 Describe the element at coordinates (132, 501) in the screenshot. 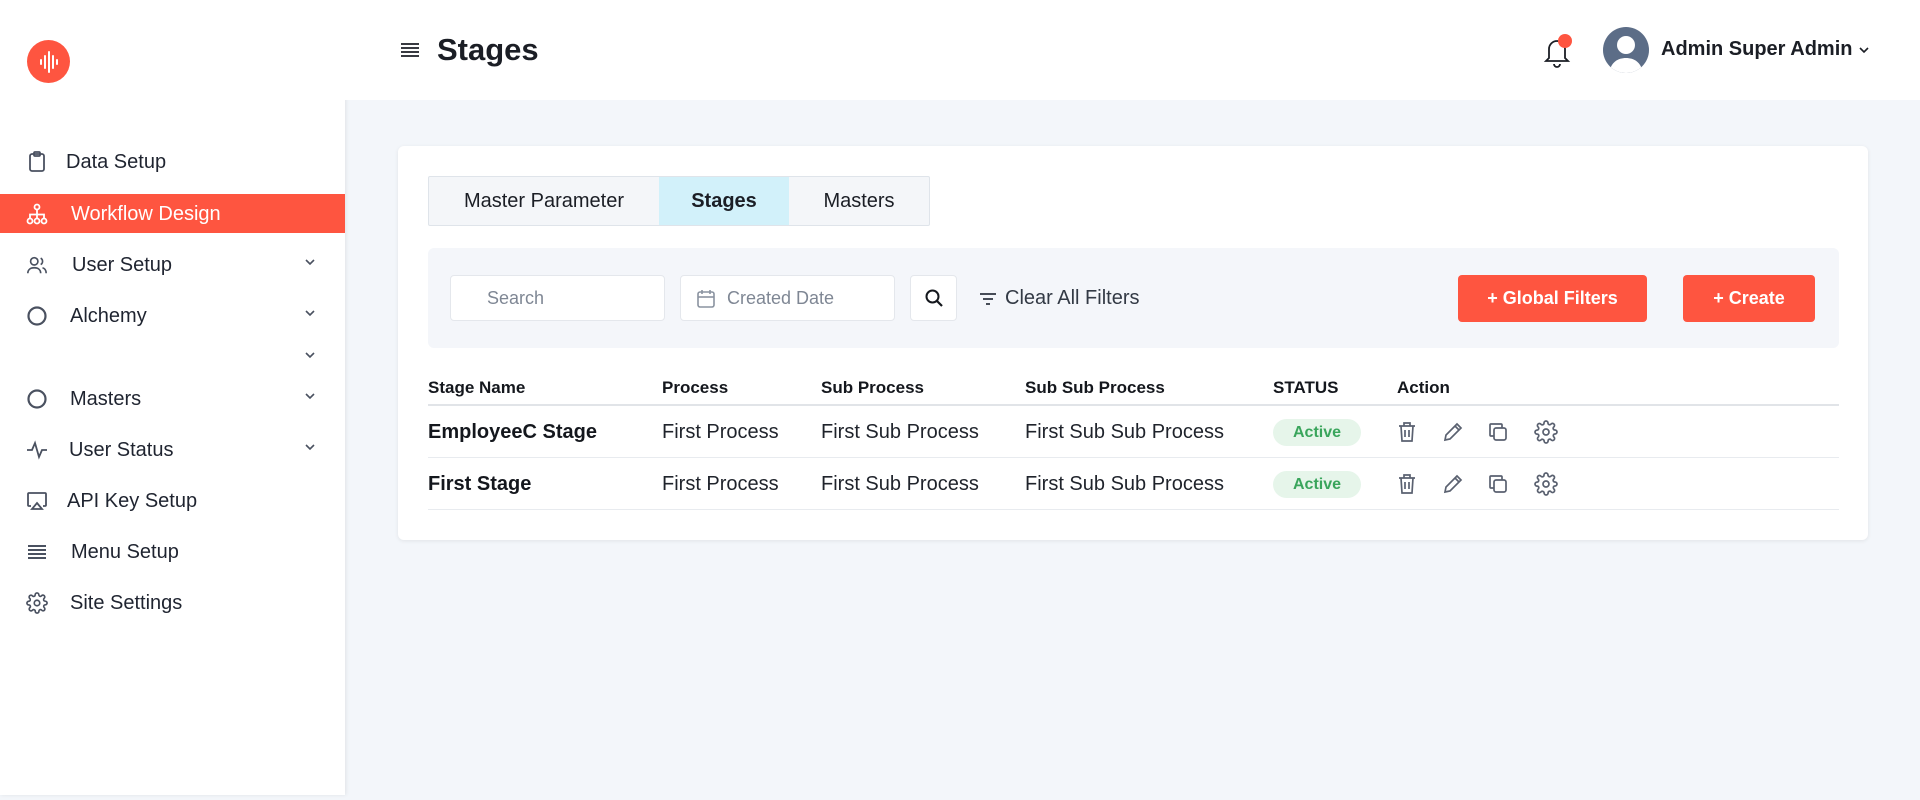

I see `sidebar-item-label: API Key Setup` at that location.